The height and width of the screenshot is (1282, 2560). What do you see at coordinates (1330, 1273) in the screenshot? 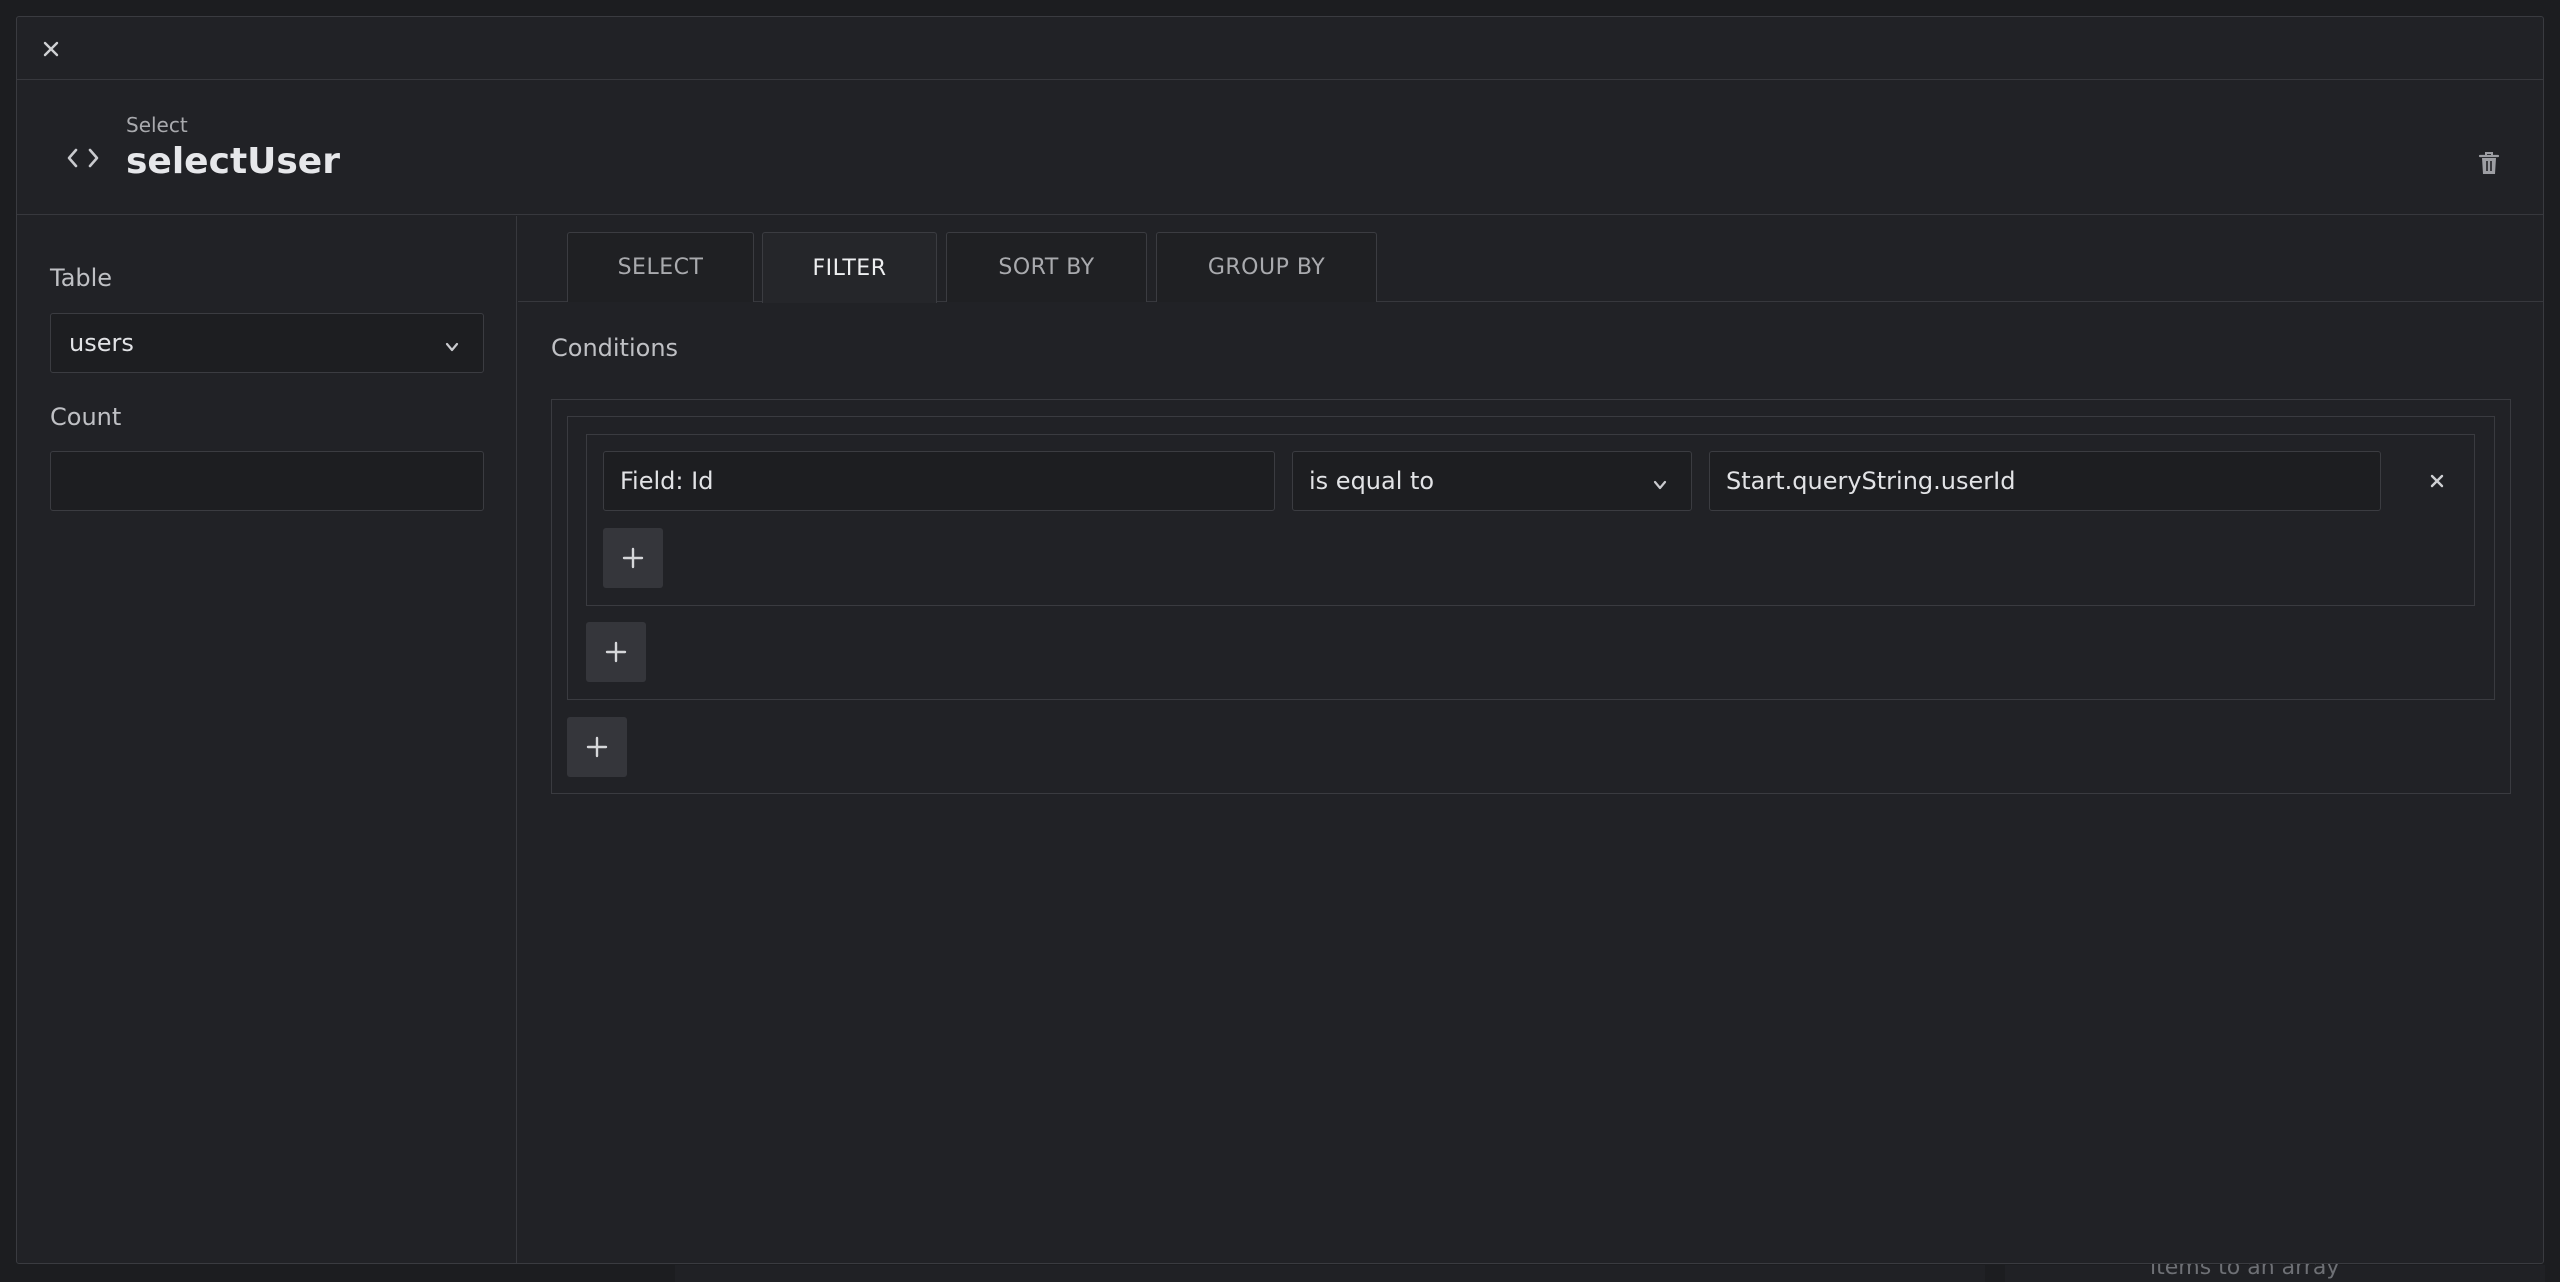
I see `backdrop-strip` at bounding box center [1330, 1273].